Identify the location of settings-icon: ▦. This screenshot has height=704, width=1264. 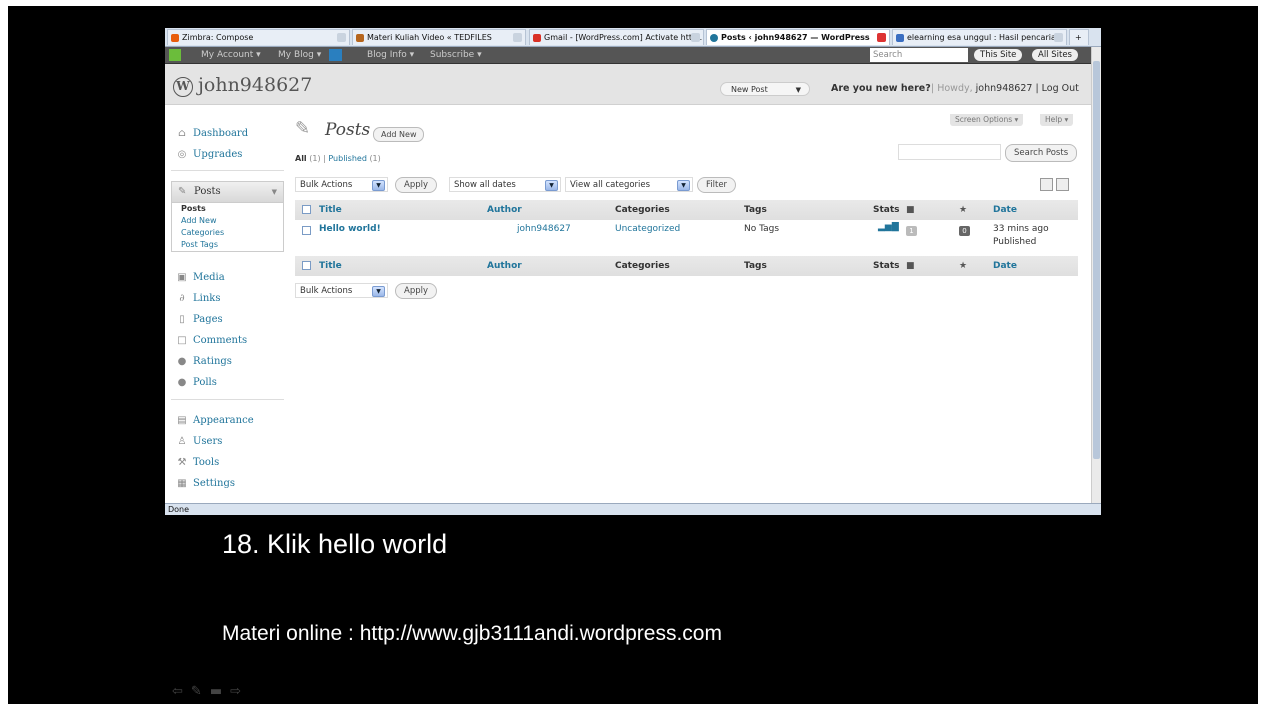
(182, 483).